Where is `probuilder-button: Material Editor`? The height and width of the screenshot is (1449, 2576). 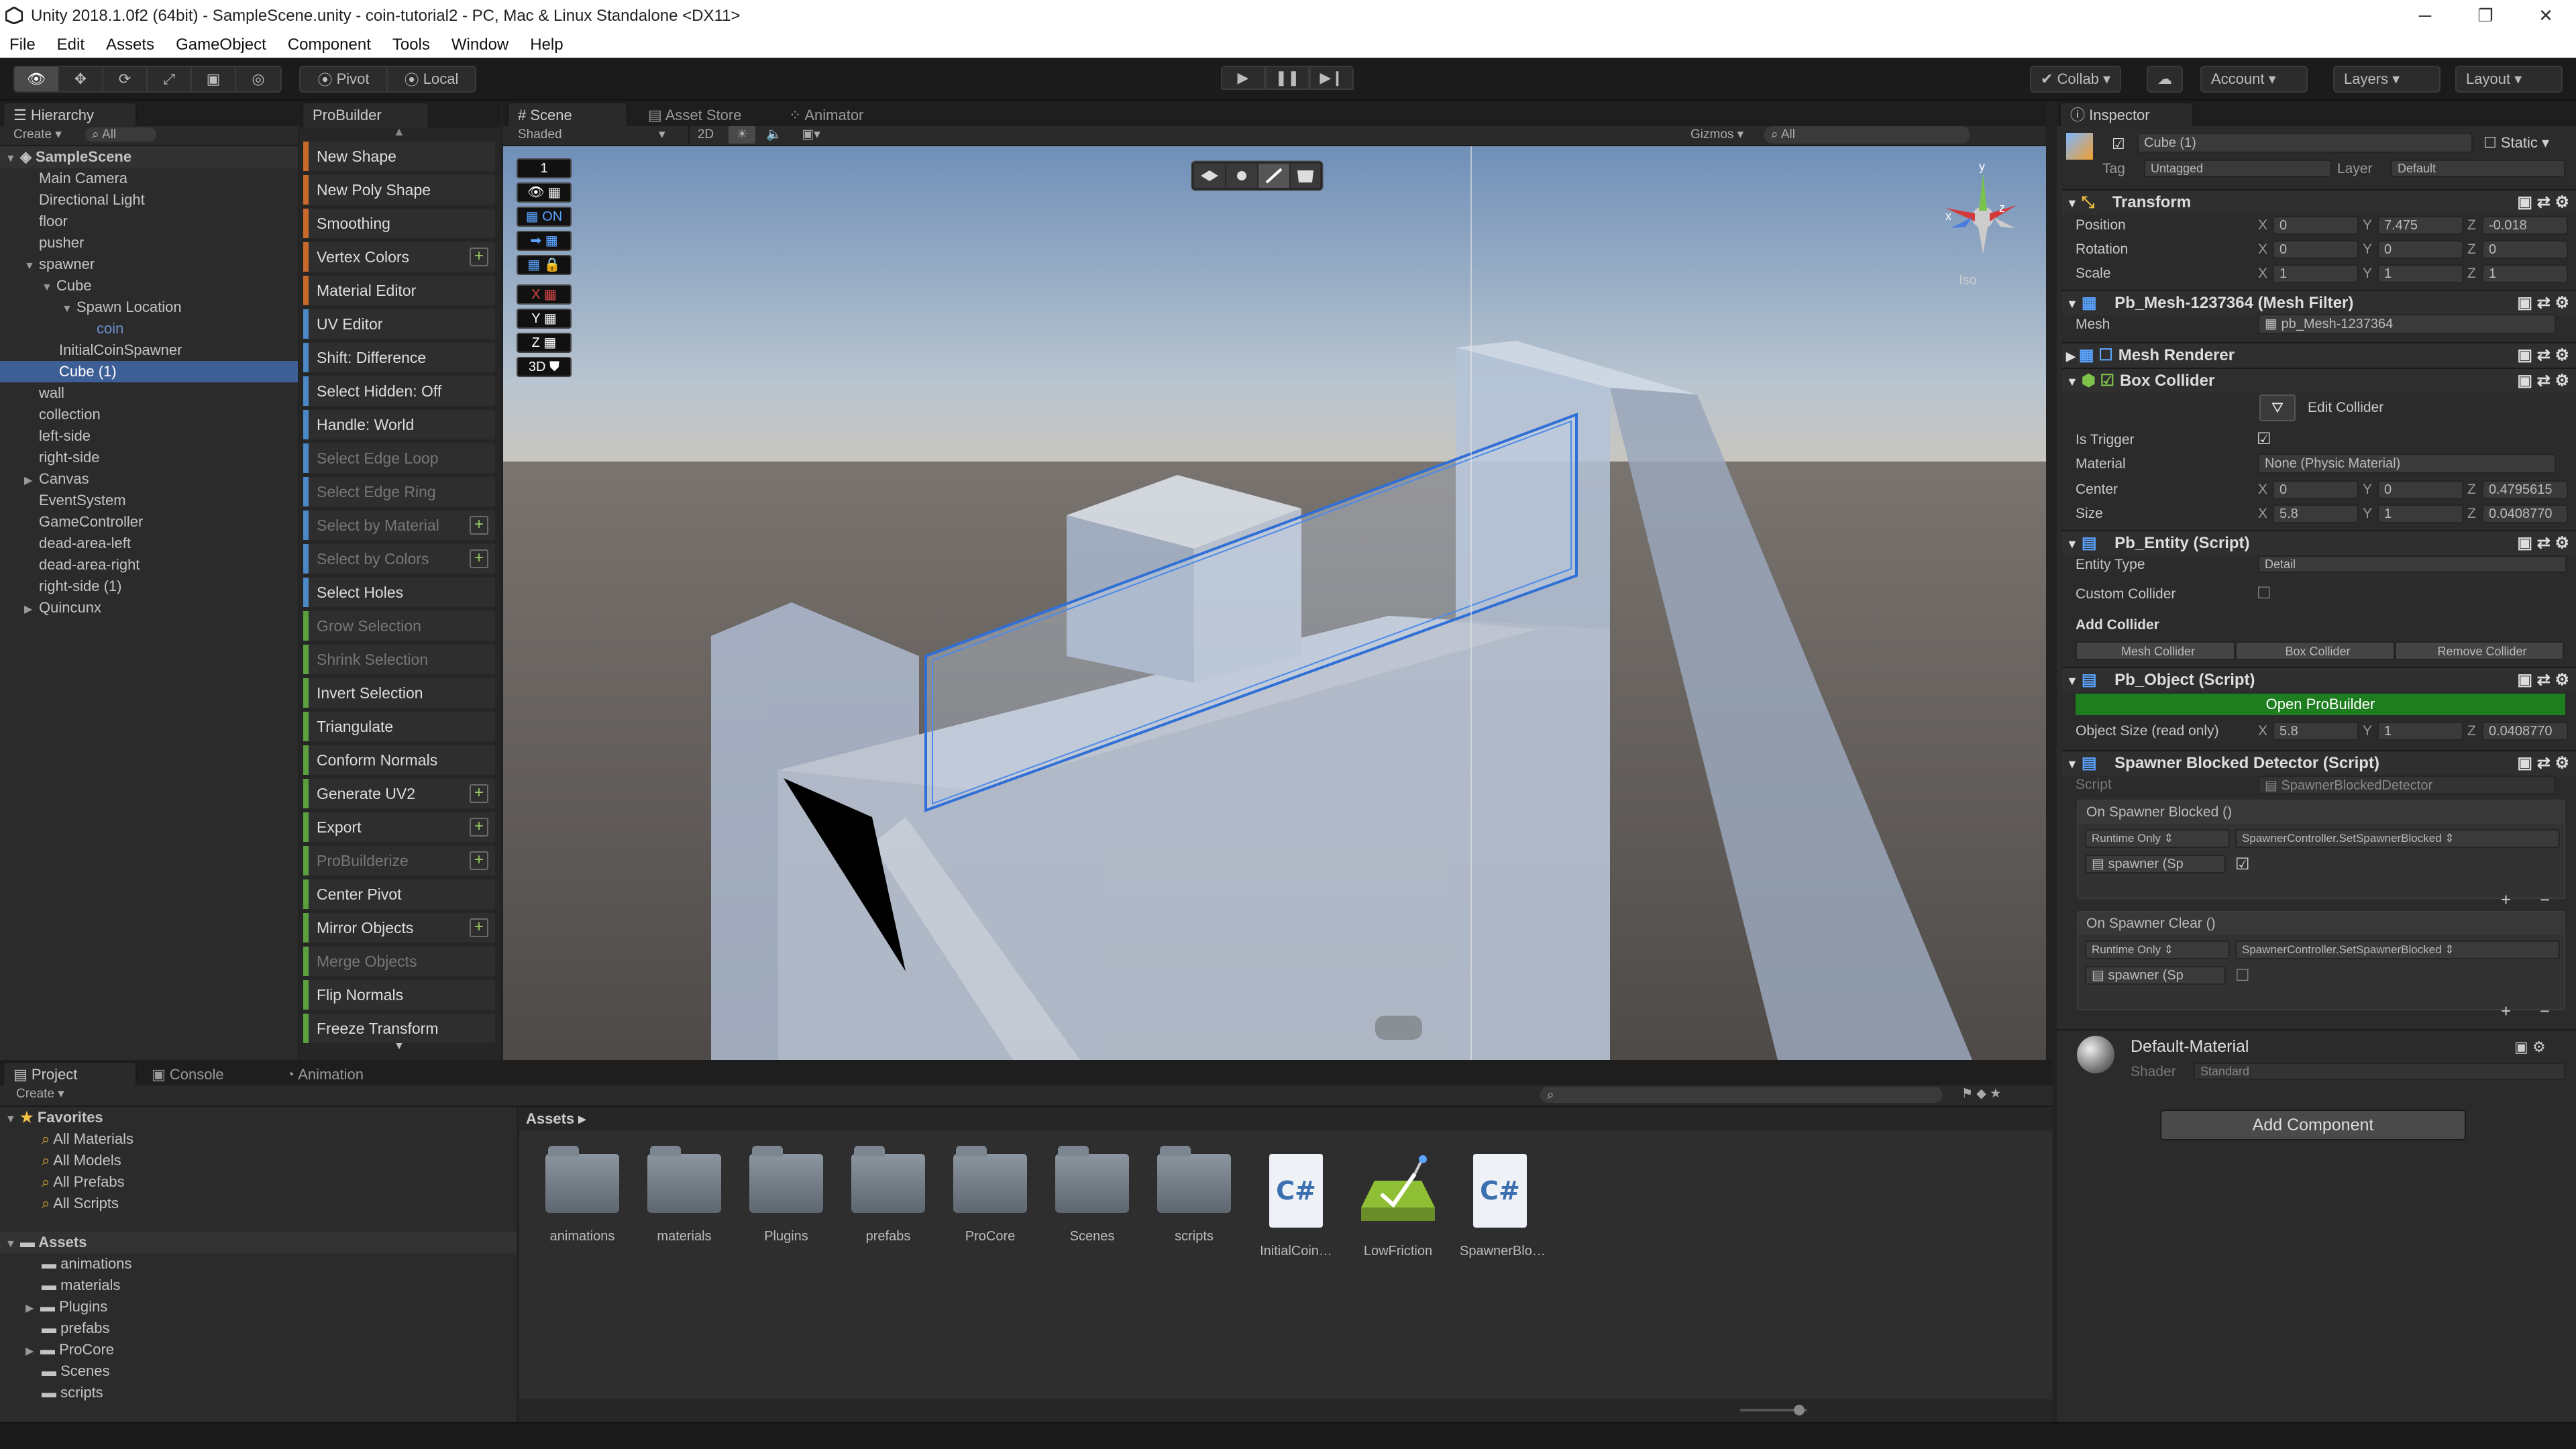
probuilder-button: Material Editor is located at coordinates (399, 290).